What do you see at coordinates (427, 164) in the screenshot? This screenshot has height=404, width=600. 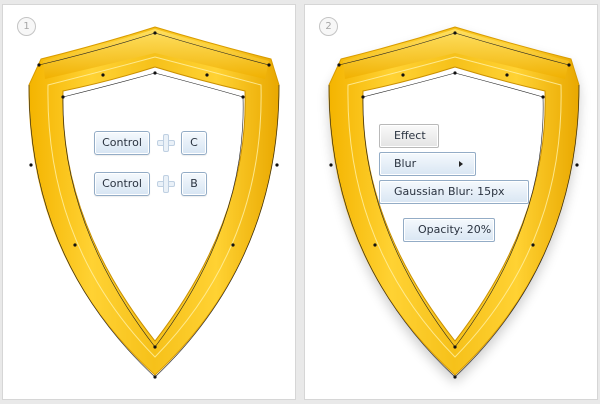 I see `blur-menu-item: Blur` at bounding box center [427, 164].